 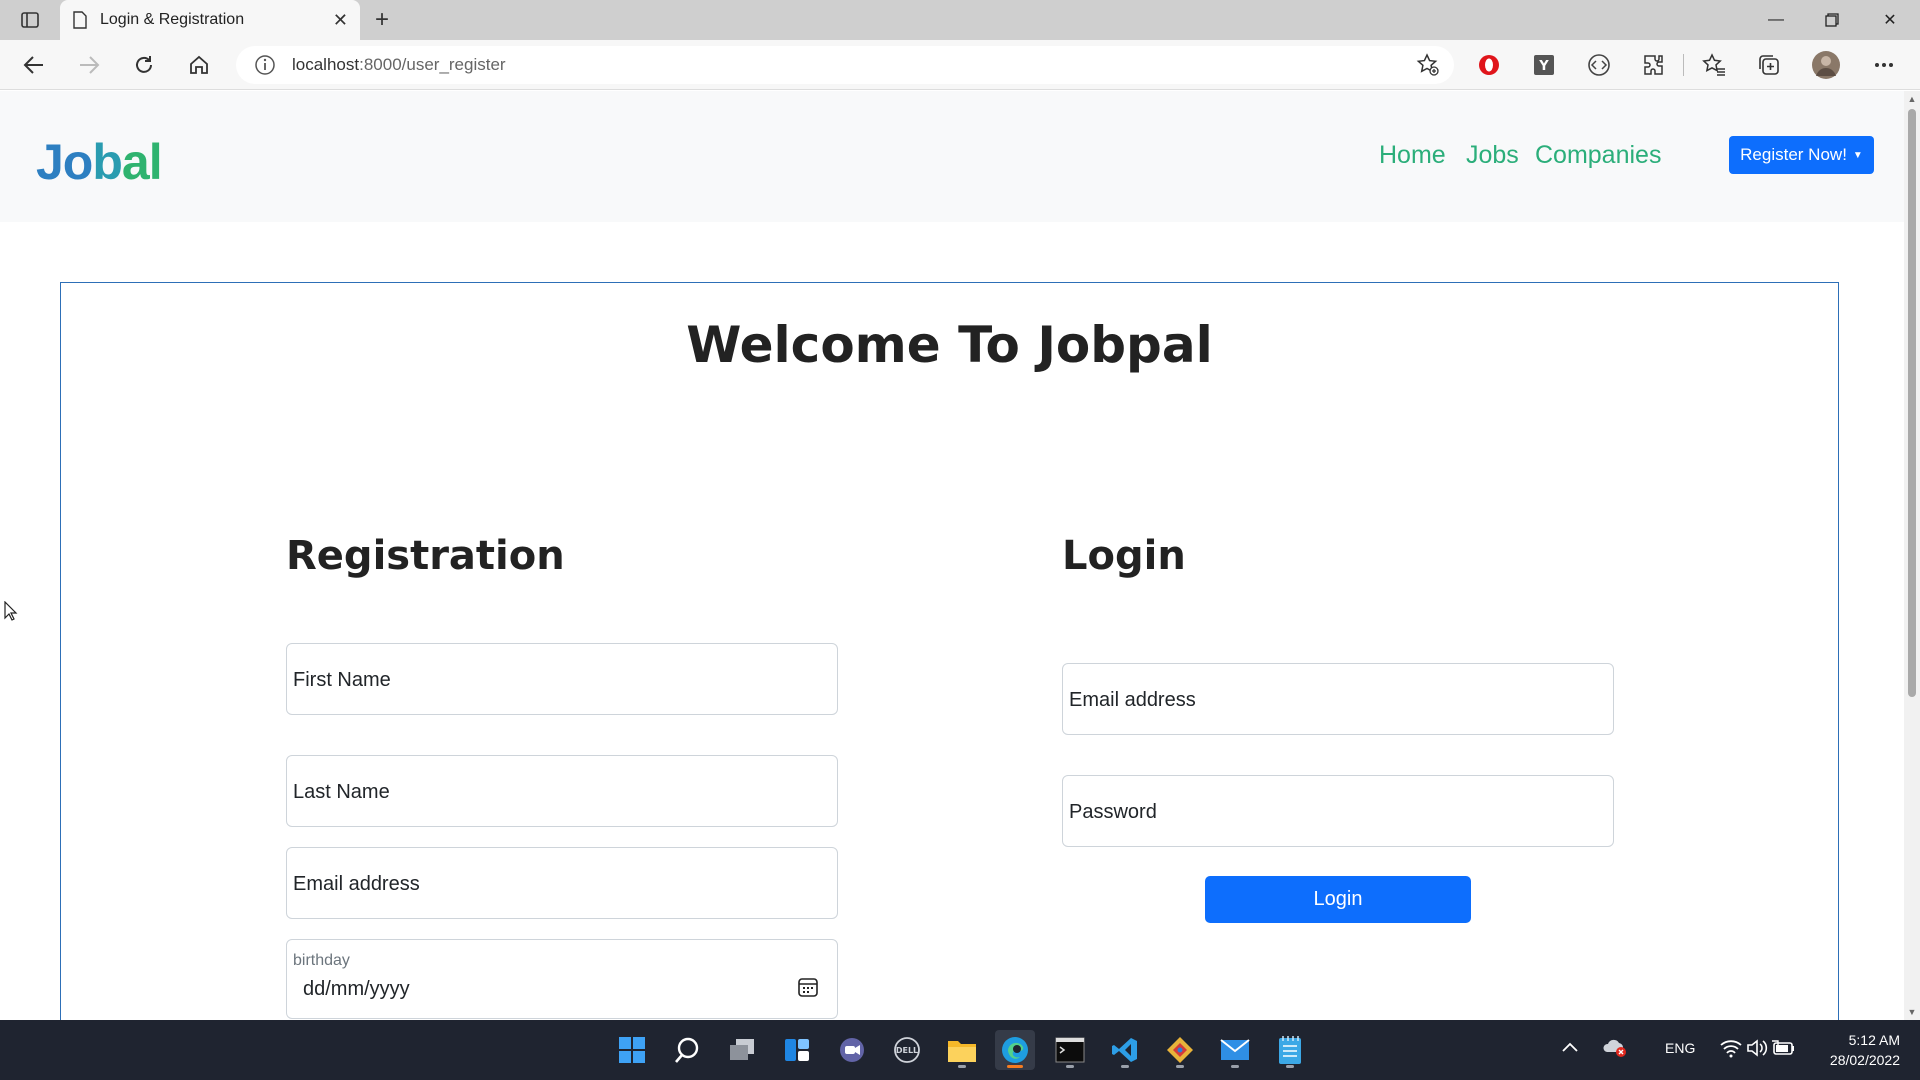 What do you see at coordinates (1776, 20) in the screenshot?
I see `minimize-icon: —` at bounding box center [1776, 20].